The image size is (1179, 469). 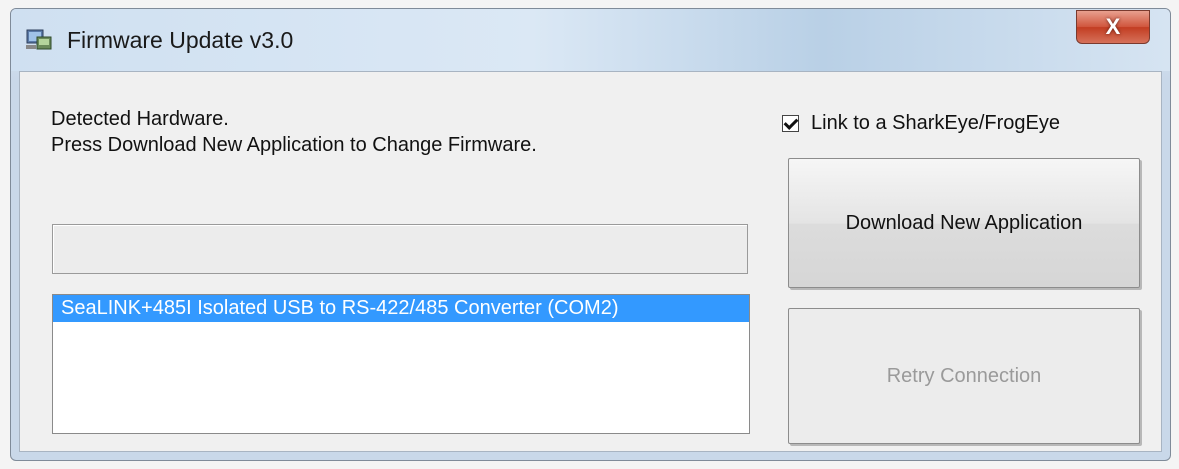 What do you see at coordinates (400, 249) in the screenshot?
I see `progress-bar` at bounding box center [400, 249].